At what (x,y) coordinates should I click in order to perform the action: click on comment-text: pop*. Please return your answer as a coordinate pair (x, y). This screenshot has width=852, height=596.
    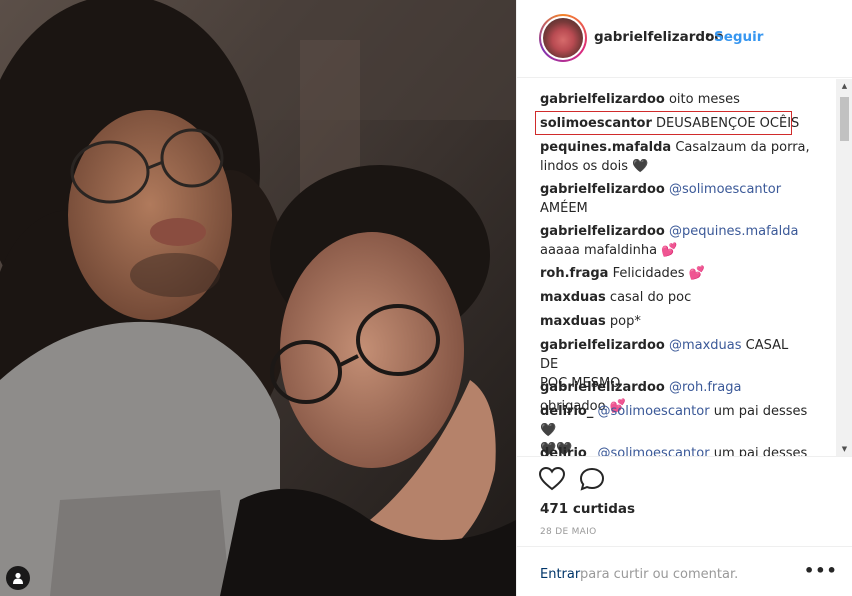
    Looking at the image, I should click on (625, 321).